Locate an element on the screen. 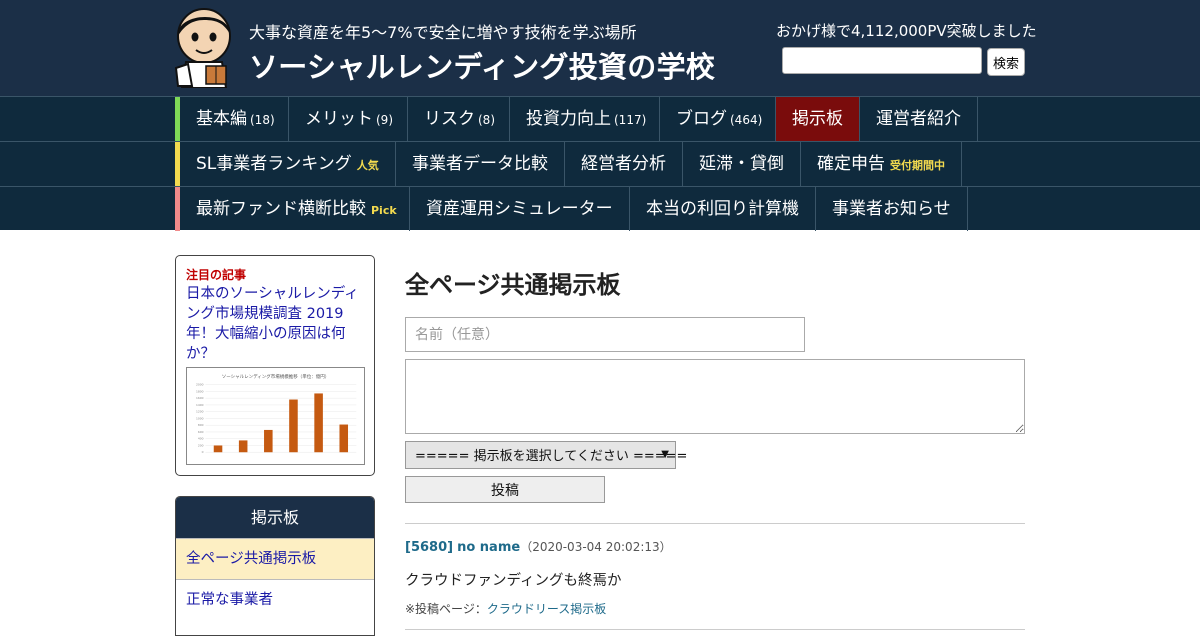 The width and height of the screenshot is (1200, 636). nav-item-executive-analysis: 経営者分析 is located at coordinates (624, 164).